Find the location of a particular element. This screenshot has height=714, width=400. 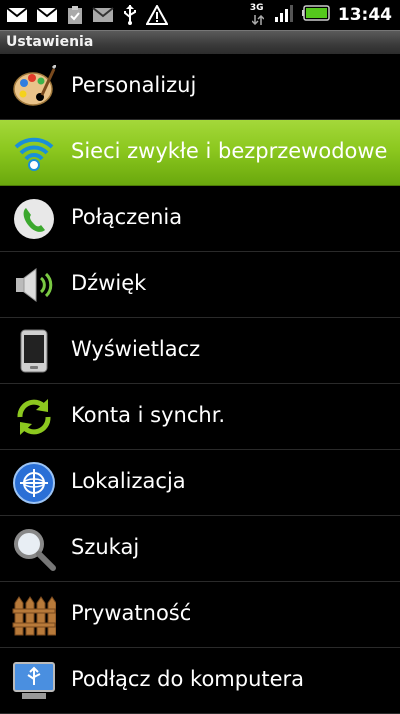

settings-item-display: Wyświetlacz is located at coordinates (200, 351).